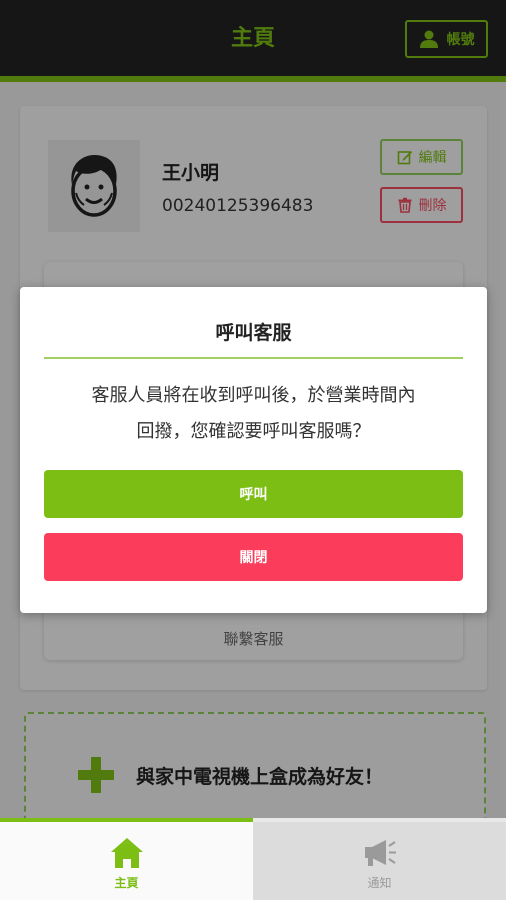 This screenshot has width=506, height=900. I want to click on nav-item-notifications: 通知, so click(379, 861).